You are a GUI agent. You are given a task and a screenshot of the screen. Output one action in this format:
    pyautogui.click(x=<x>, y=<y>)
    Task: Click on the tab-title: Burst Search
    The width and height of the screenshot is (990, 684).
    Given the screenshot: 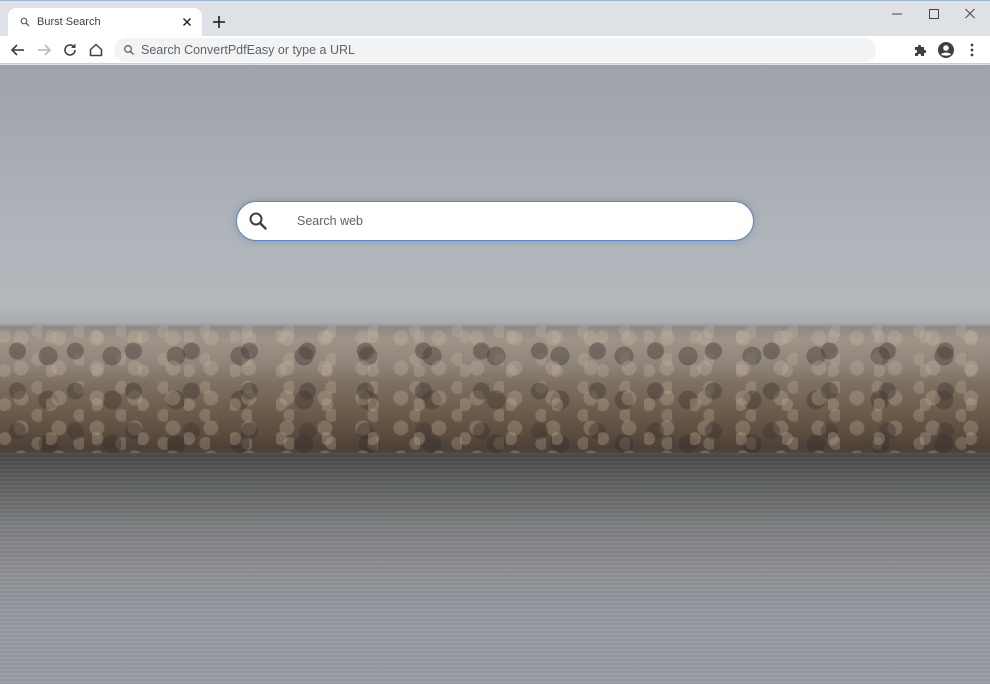 What is the action you would take?
    pyautogui.click(x=69, y=22)
    